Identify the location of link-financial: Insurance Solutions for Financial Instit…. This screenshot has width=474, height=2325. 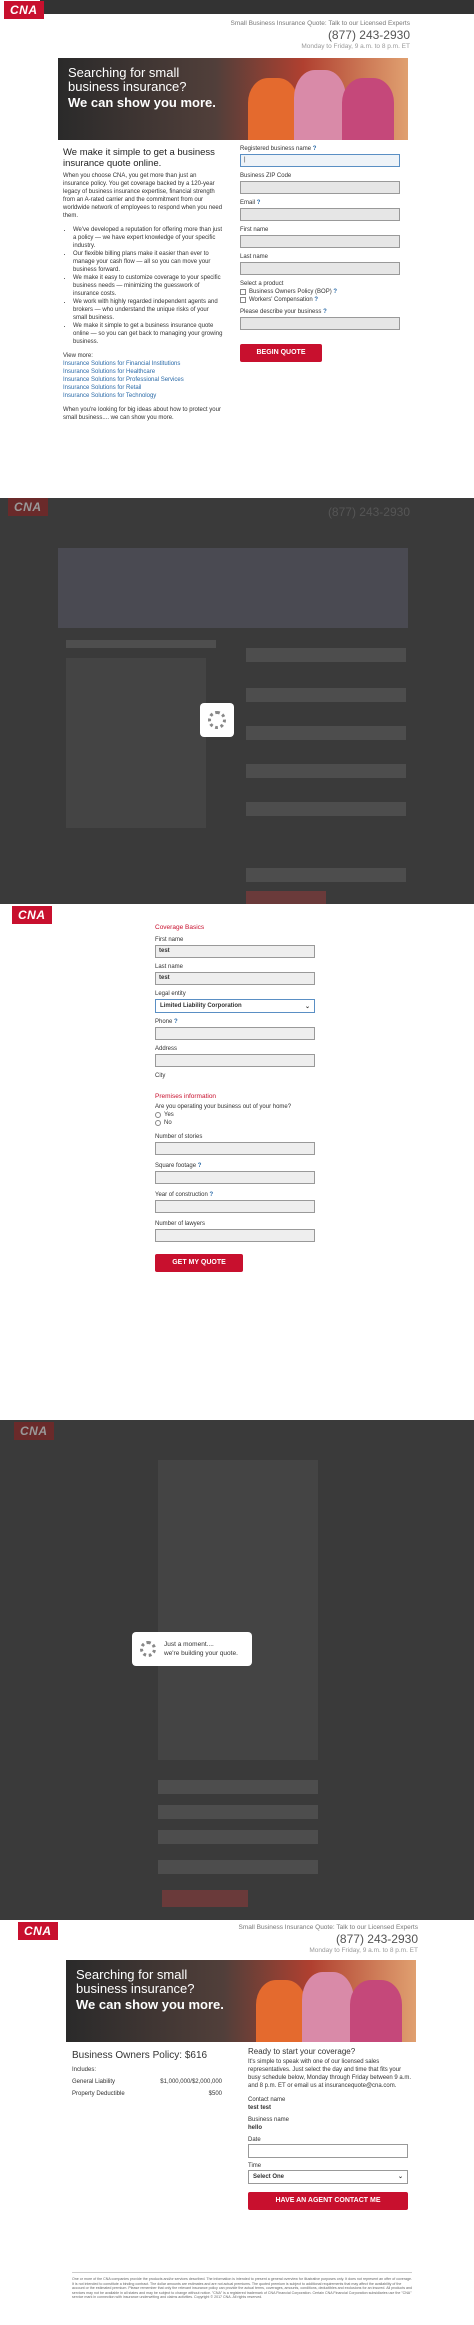
(143, 364).